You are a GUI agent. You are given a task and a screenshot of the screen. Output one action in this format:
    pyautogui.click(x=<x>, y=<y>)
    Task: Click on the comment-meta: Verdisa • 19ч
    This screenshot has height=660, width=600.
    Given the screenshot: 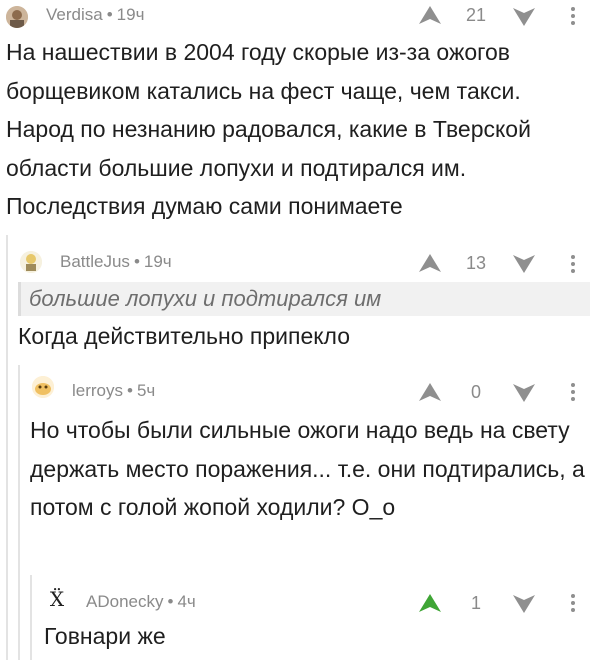 What is the action you would take?
    pyautogui.click(x=95, y=15)
    